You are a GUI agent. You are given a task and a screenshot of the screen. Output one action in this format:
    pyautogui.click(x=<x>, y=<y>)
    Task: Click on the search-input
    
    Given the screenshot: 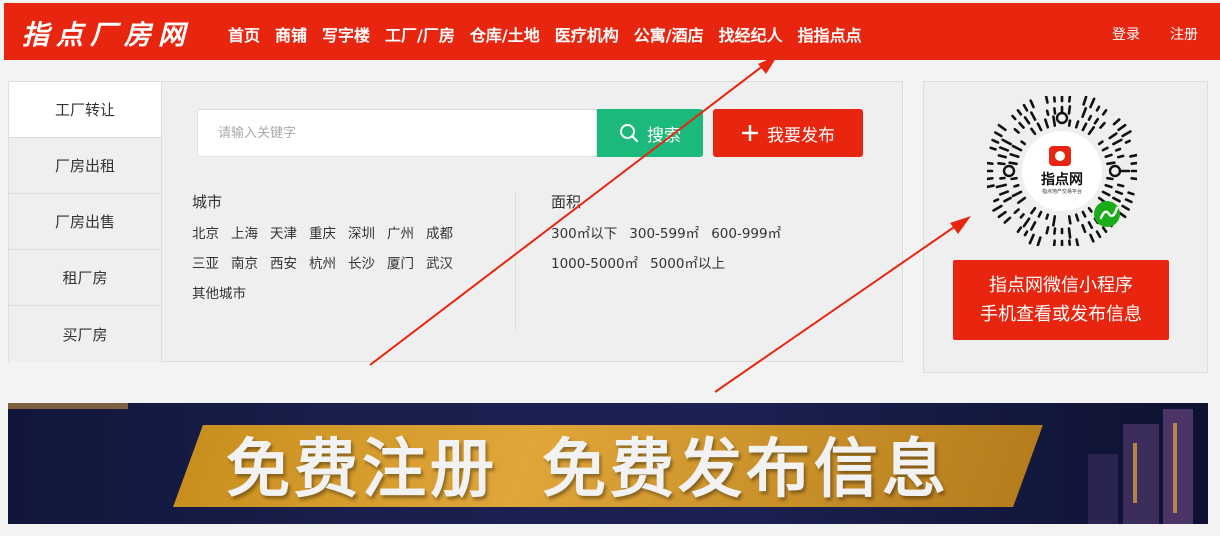 What is the action you would take?
    pyautogui.click(x=397, y=133)
    